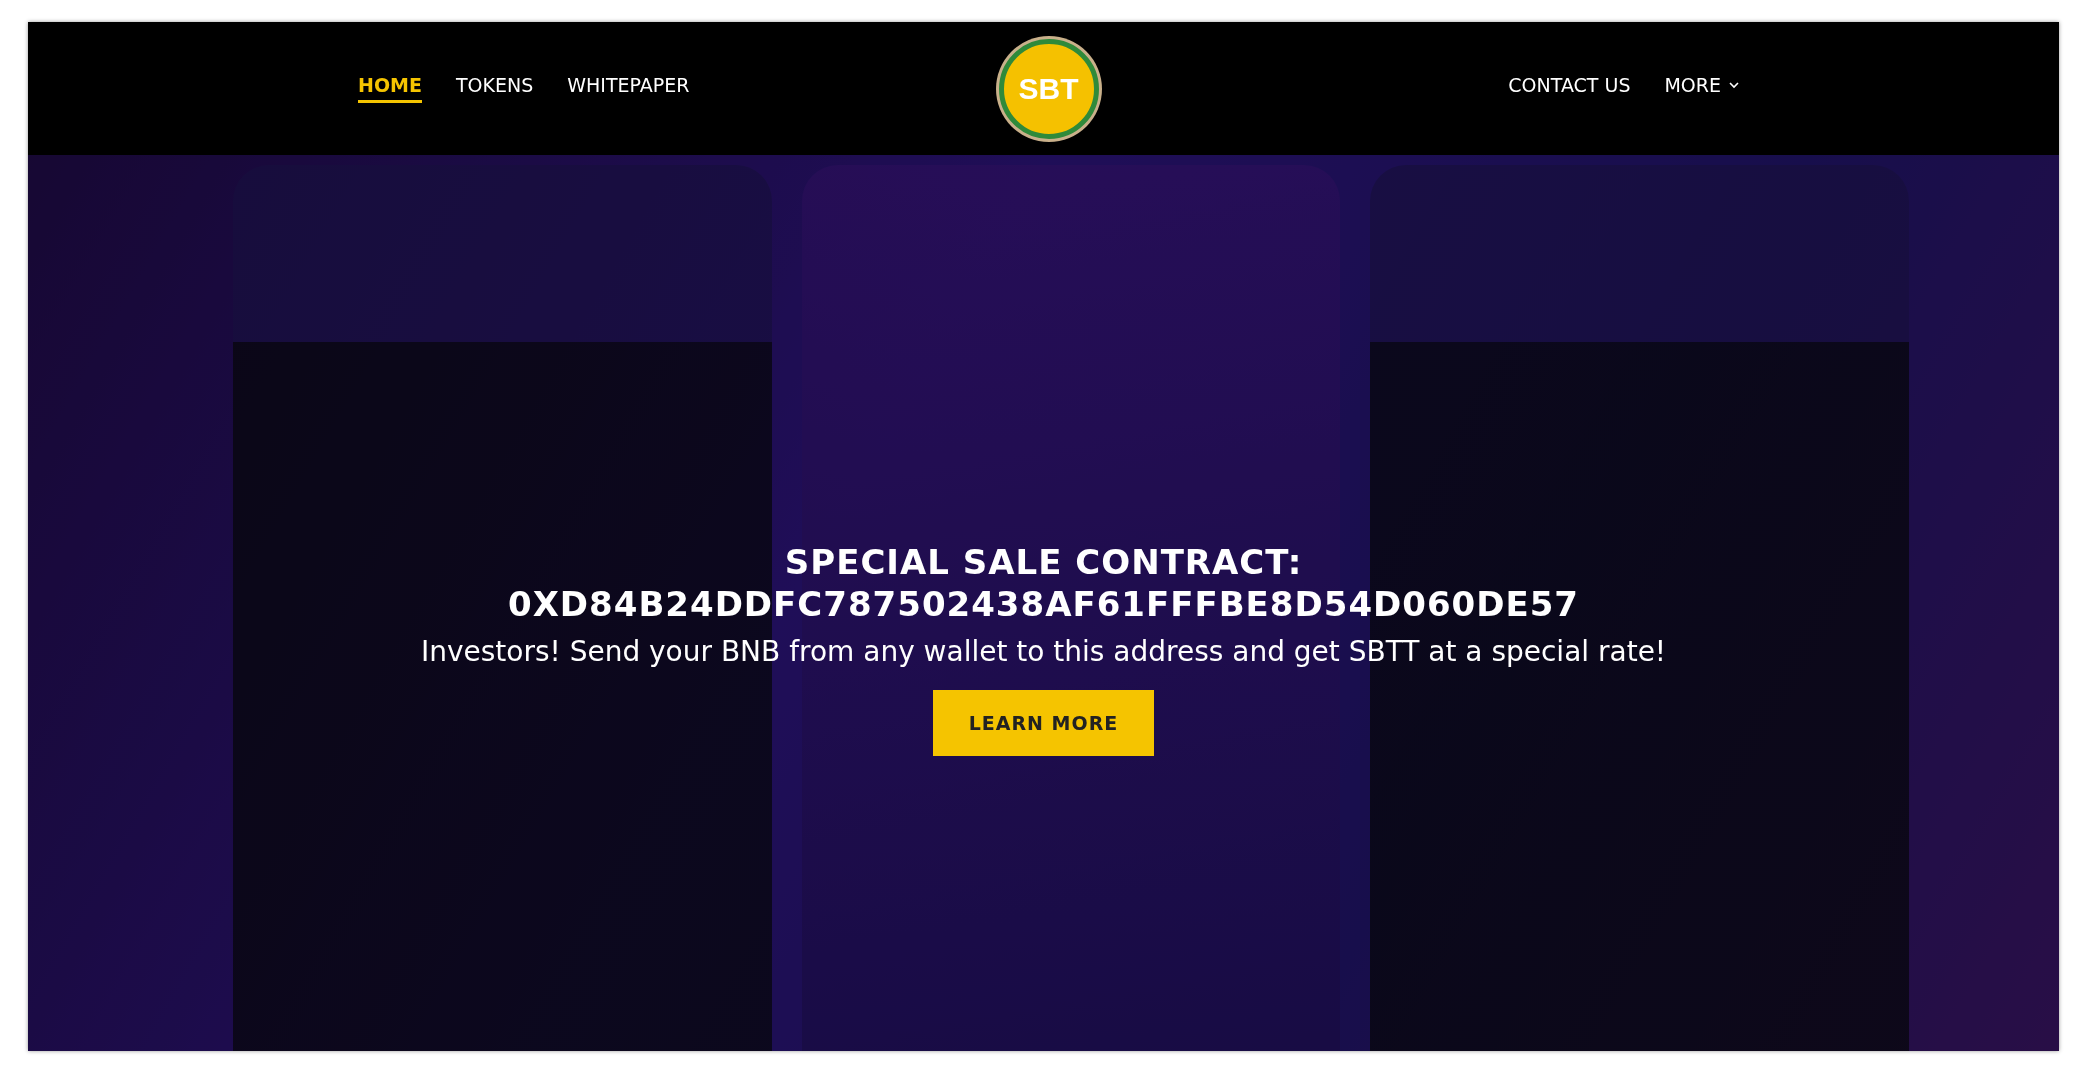 Image resolution: width=2079 pixels, height=1065 pixels. Describe the element at coordinates (1043, 603) in the screenshot. I see `contract-address: 0XD84B24DDFC787502438AF61FFFBE8D54D060DE57` at that location.